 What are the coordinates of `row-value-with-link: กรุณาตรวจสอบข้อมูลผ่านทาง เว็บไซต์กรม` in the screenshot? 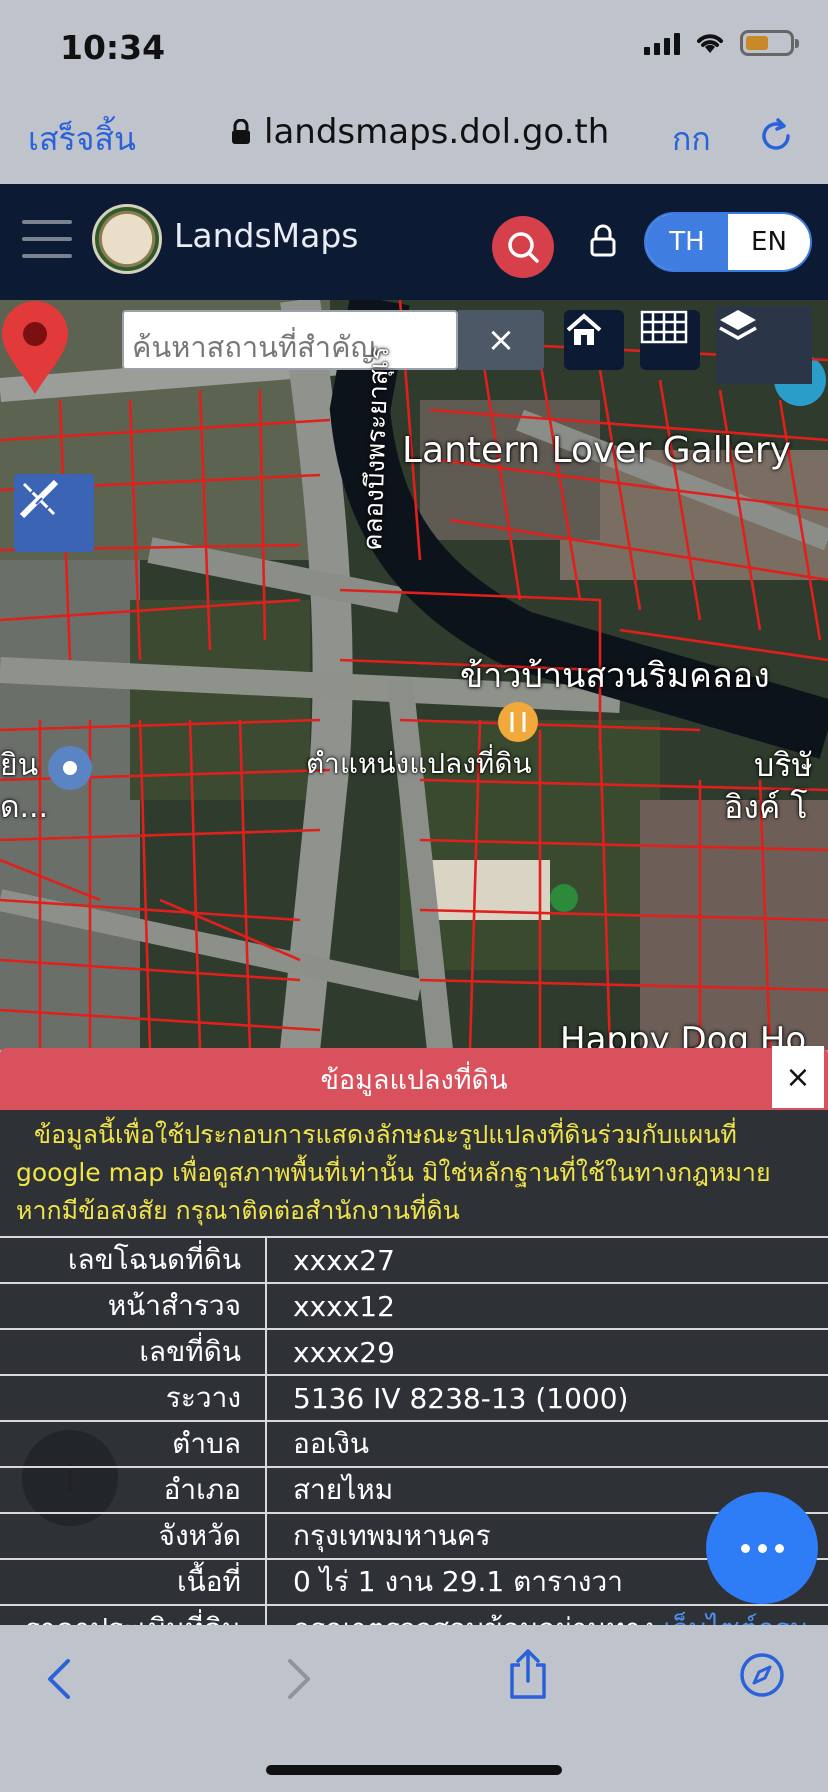 It's located at (547, 1615).